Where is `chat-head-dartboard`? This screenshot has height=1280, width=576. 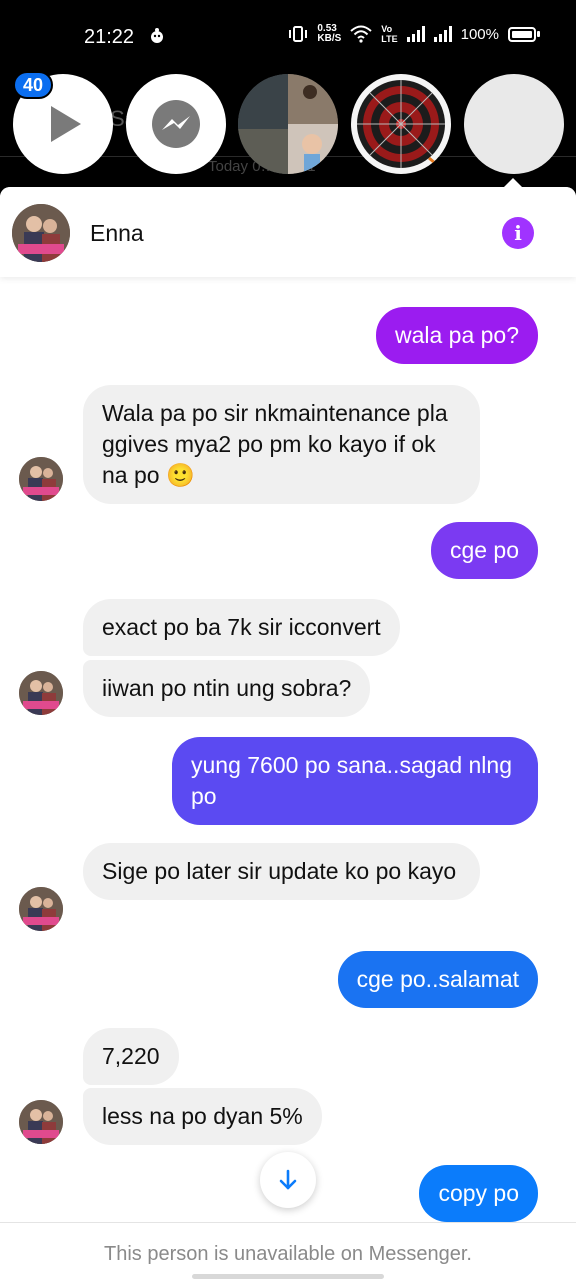 chat-head-dartboard is located at coordinates (401, 124).